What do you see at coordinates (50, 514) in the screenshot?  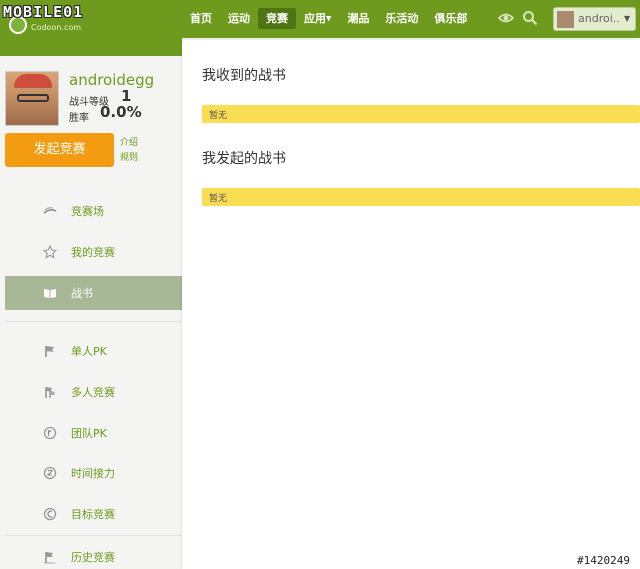 I see `target-icon` at bounding box center [50, 514].